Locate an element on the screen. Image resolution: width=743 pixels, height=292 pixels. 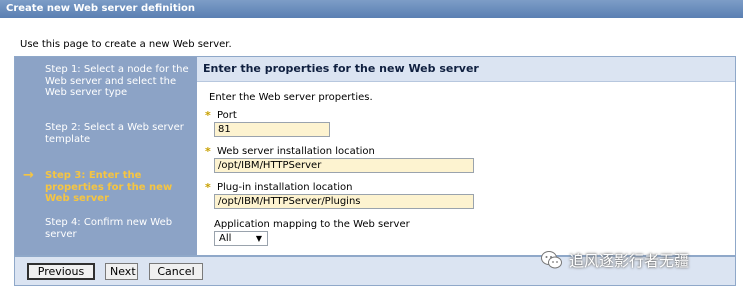
content-description: Enter the Web server properties. is located at coordinates (291, 97).